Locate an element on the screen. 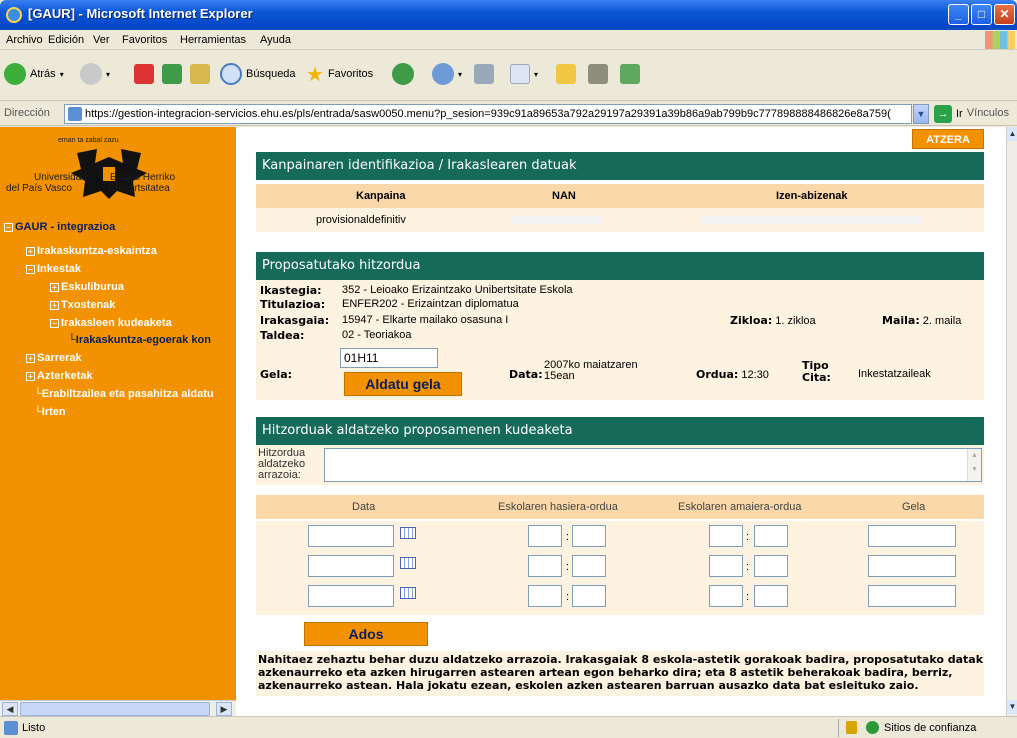 This screenshot has height=738, width=1017. go-button: → Ir is located at coordinates (948, 114).